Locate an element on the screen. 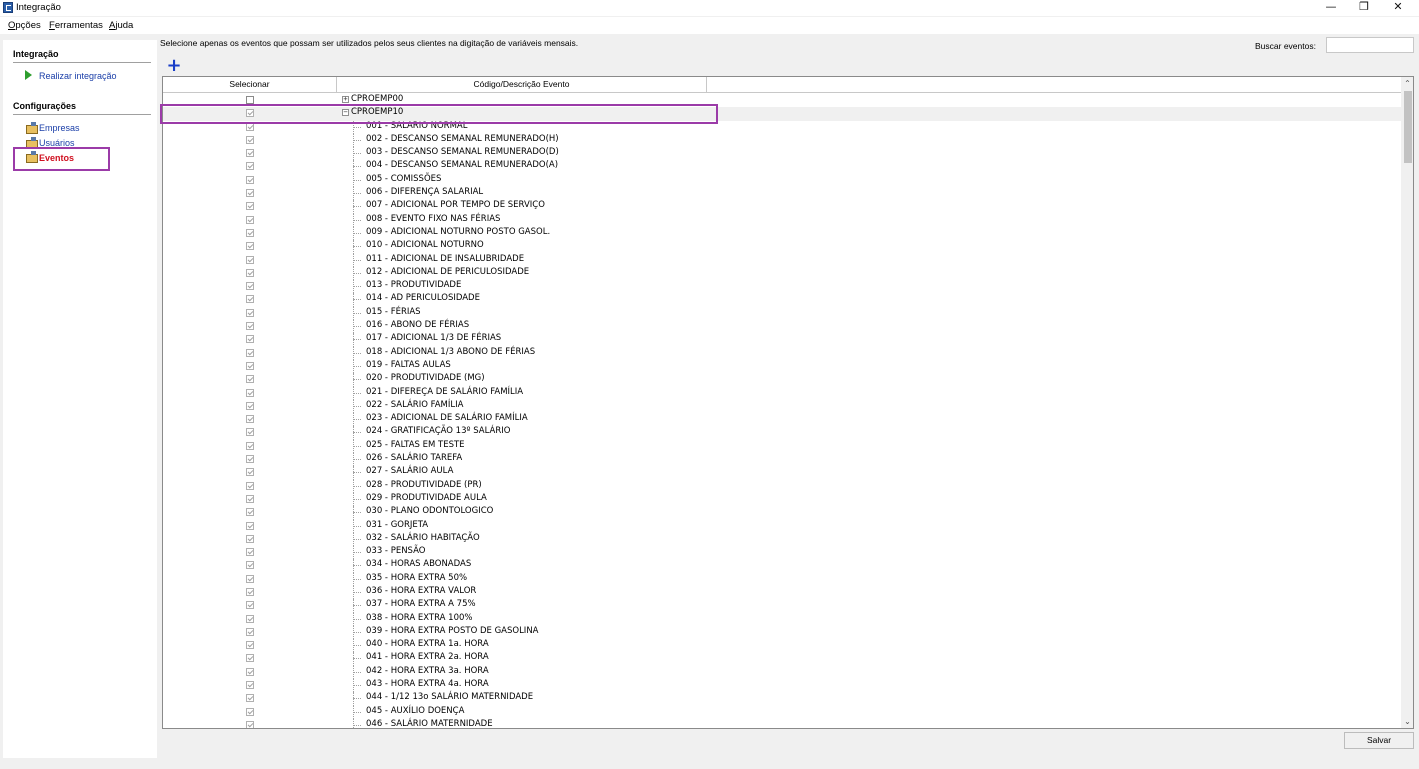  restore-button: ❐ is located at coordinates (1364, 7).